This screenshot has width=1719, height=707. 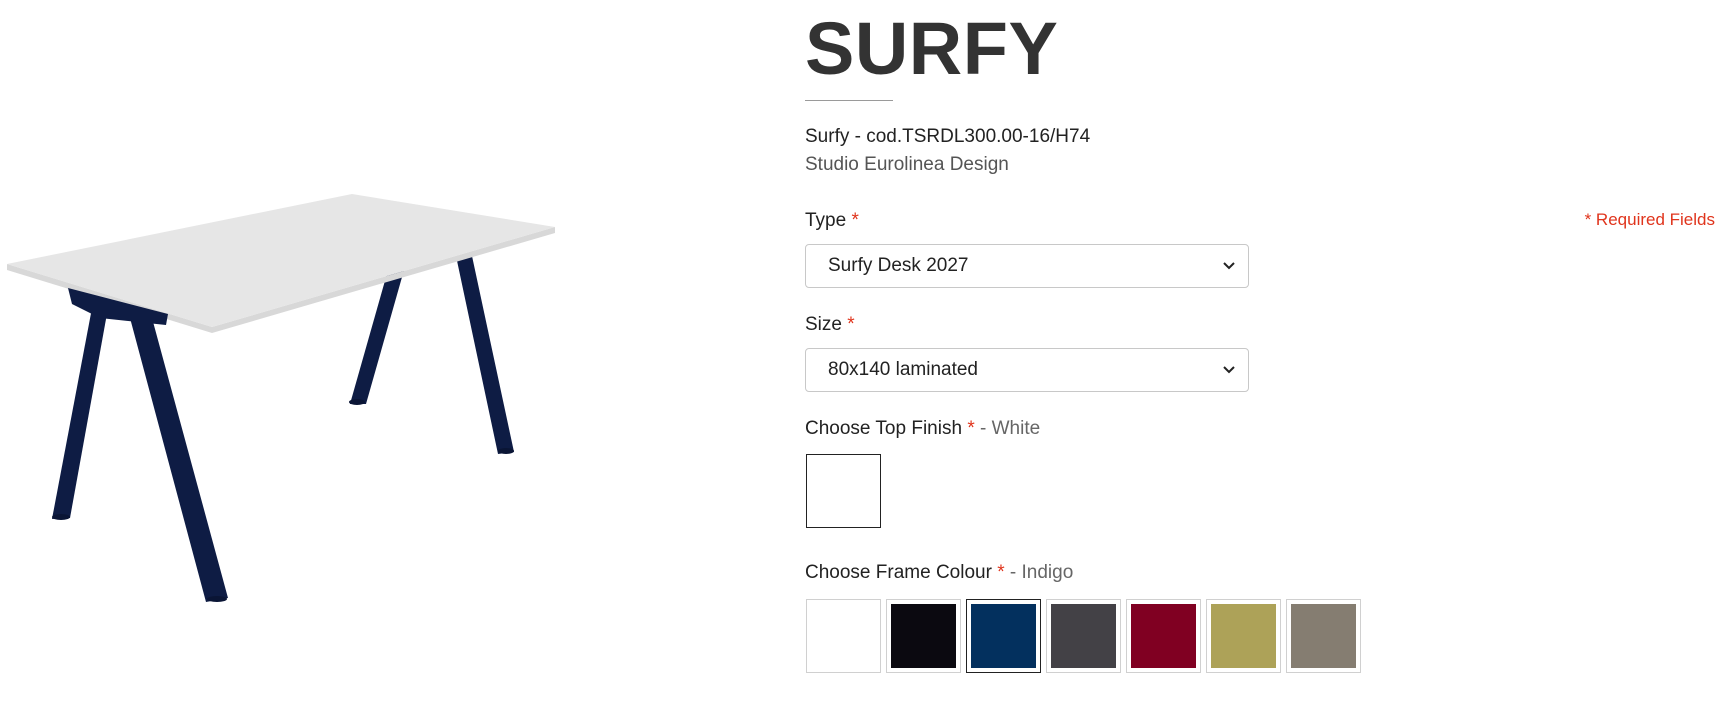 What do you see at coordinates (179, 460) in the screenshot?
I see `front-right-leg` at bounding box center [179, 460].